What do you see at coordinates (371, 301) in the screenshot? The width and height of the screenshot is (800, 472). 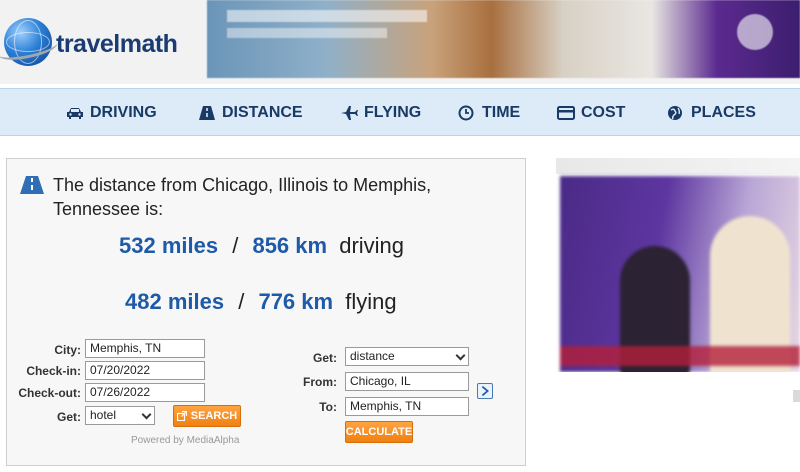 I see `flying-label: flying` at bounding box center [371, 301].